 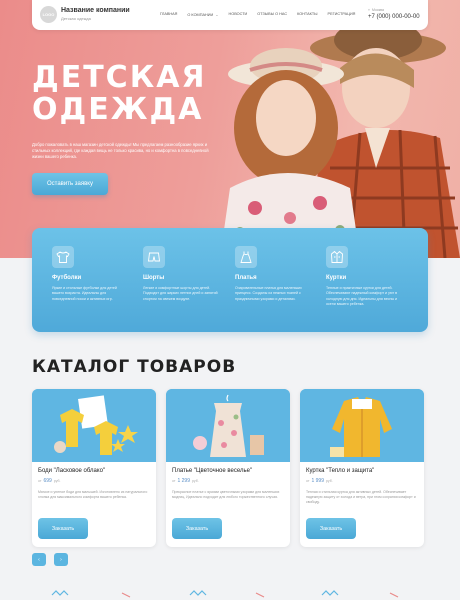 I want to click on nav-item-reviews: ОТЗЫВЫ О НАС, so click(x=272, y=14).